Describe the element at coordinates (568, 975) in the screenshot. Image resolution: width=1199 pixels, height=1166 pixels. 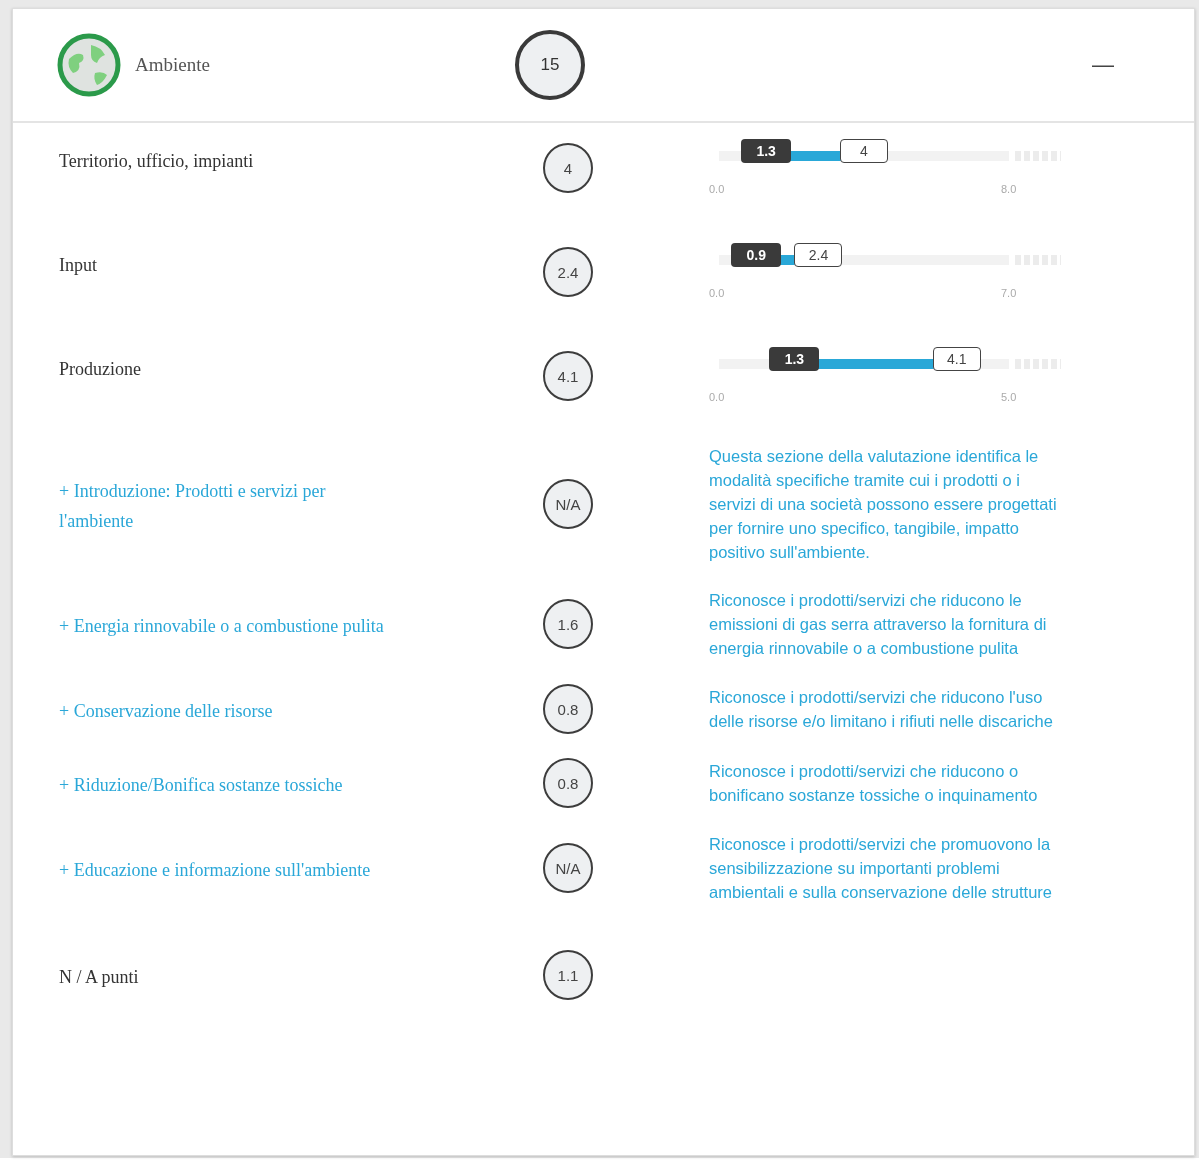
I see `score-badge: 1.1` at that location.